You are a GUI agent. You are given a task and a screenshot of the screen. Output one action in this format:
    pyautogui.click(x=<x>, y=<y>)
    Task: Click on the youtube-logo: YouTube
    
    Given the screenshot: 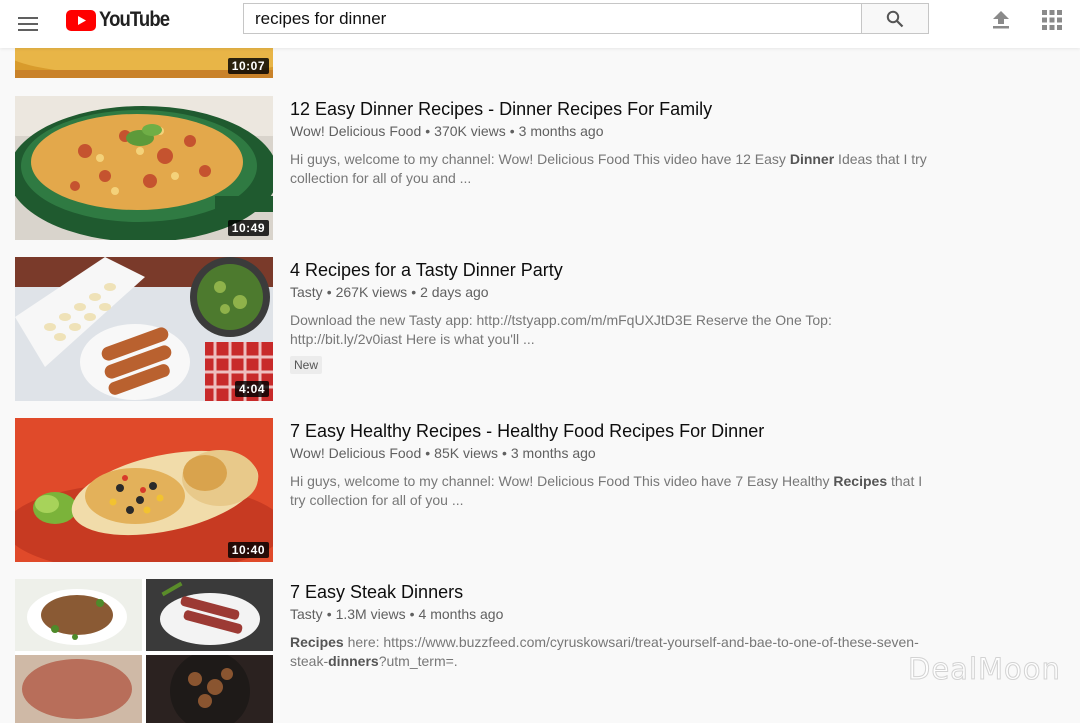 What is the action you would take?
    pyautogui.click(x=122, y=19)
    